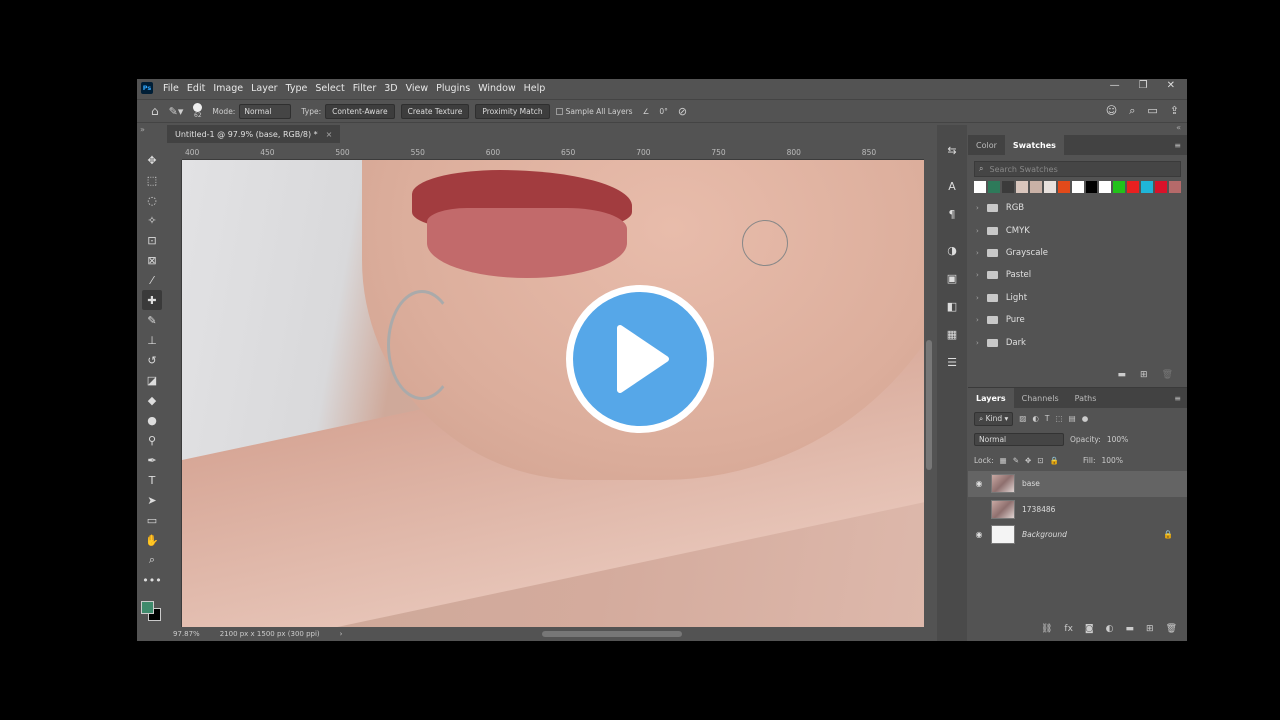  Describe the element at coordinates (1077, 169) in the screenshot. I see `swatch-search-input: ⌕ Search Swatches` at that location.